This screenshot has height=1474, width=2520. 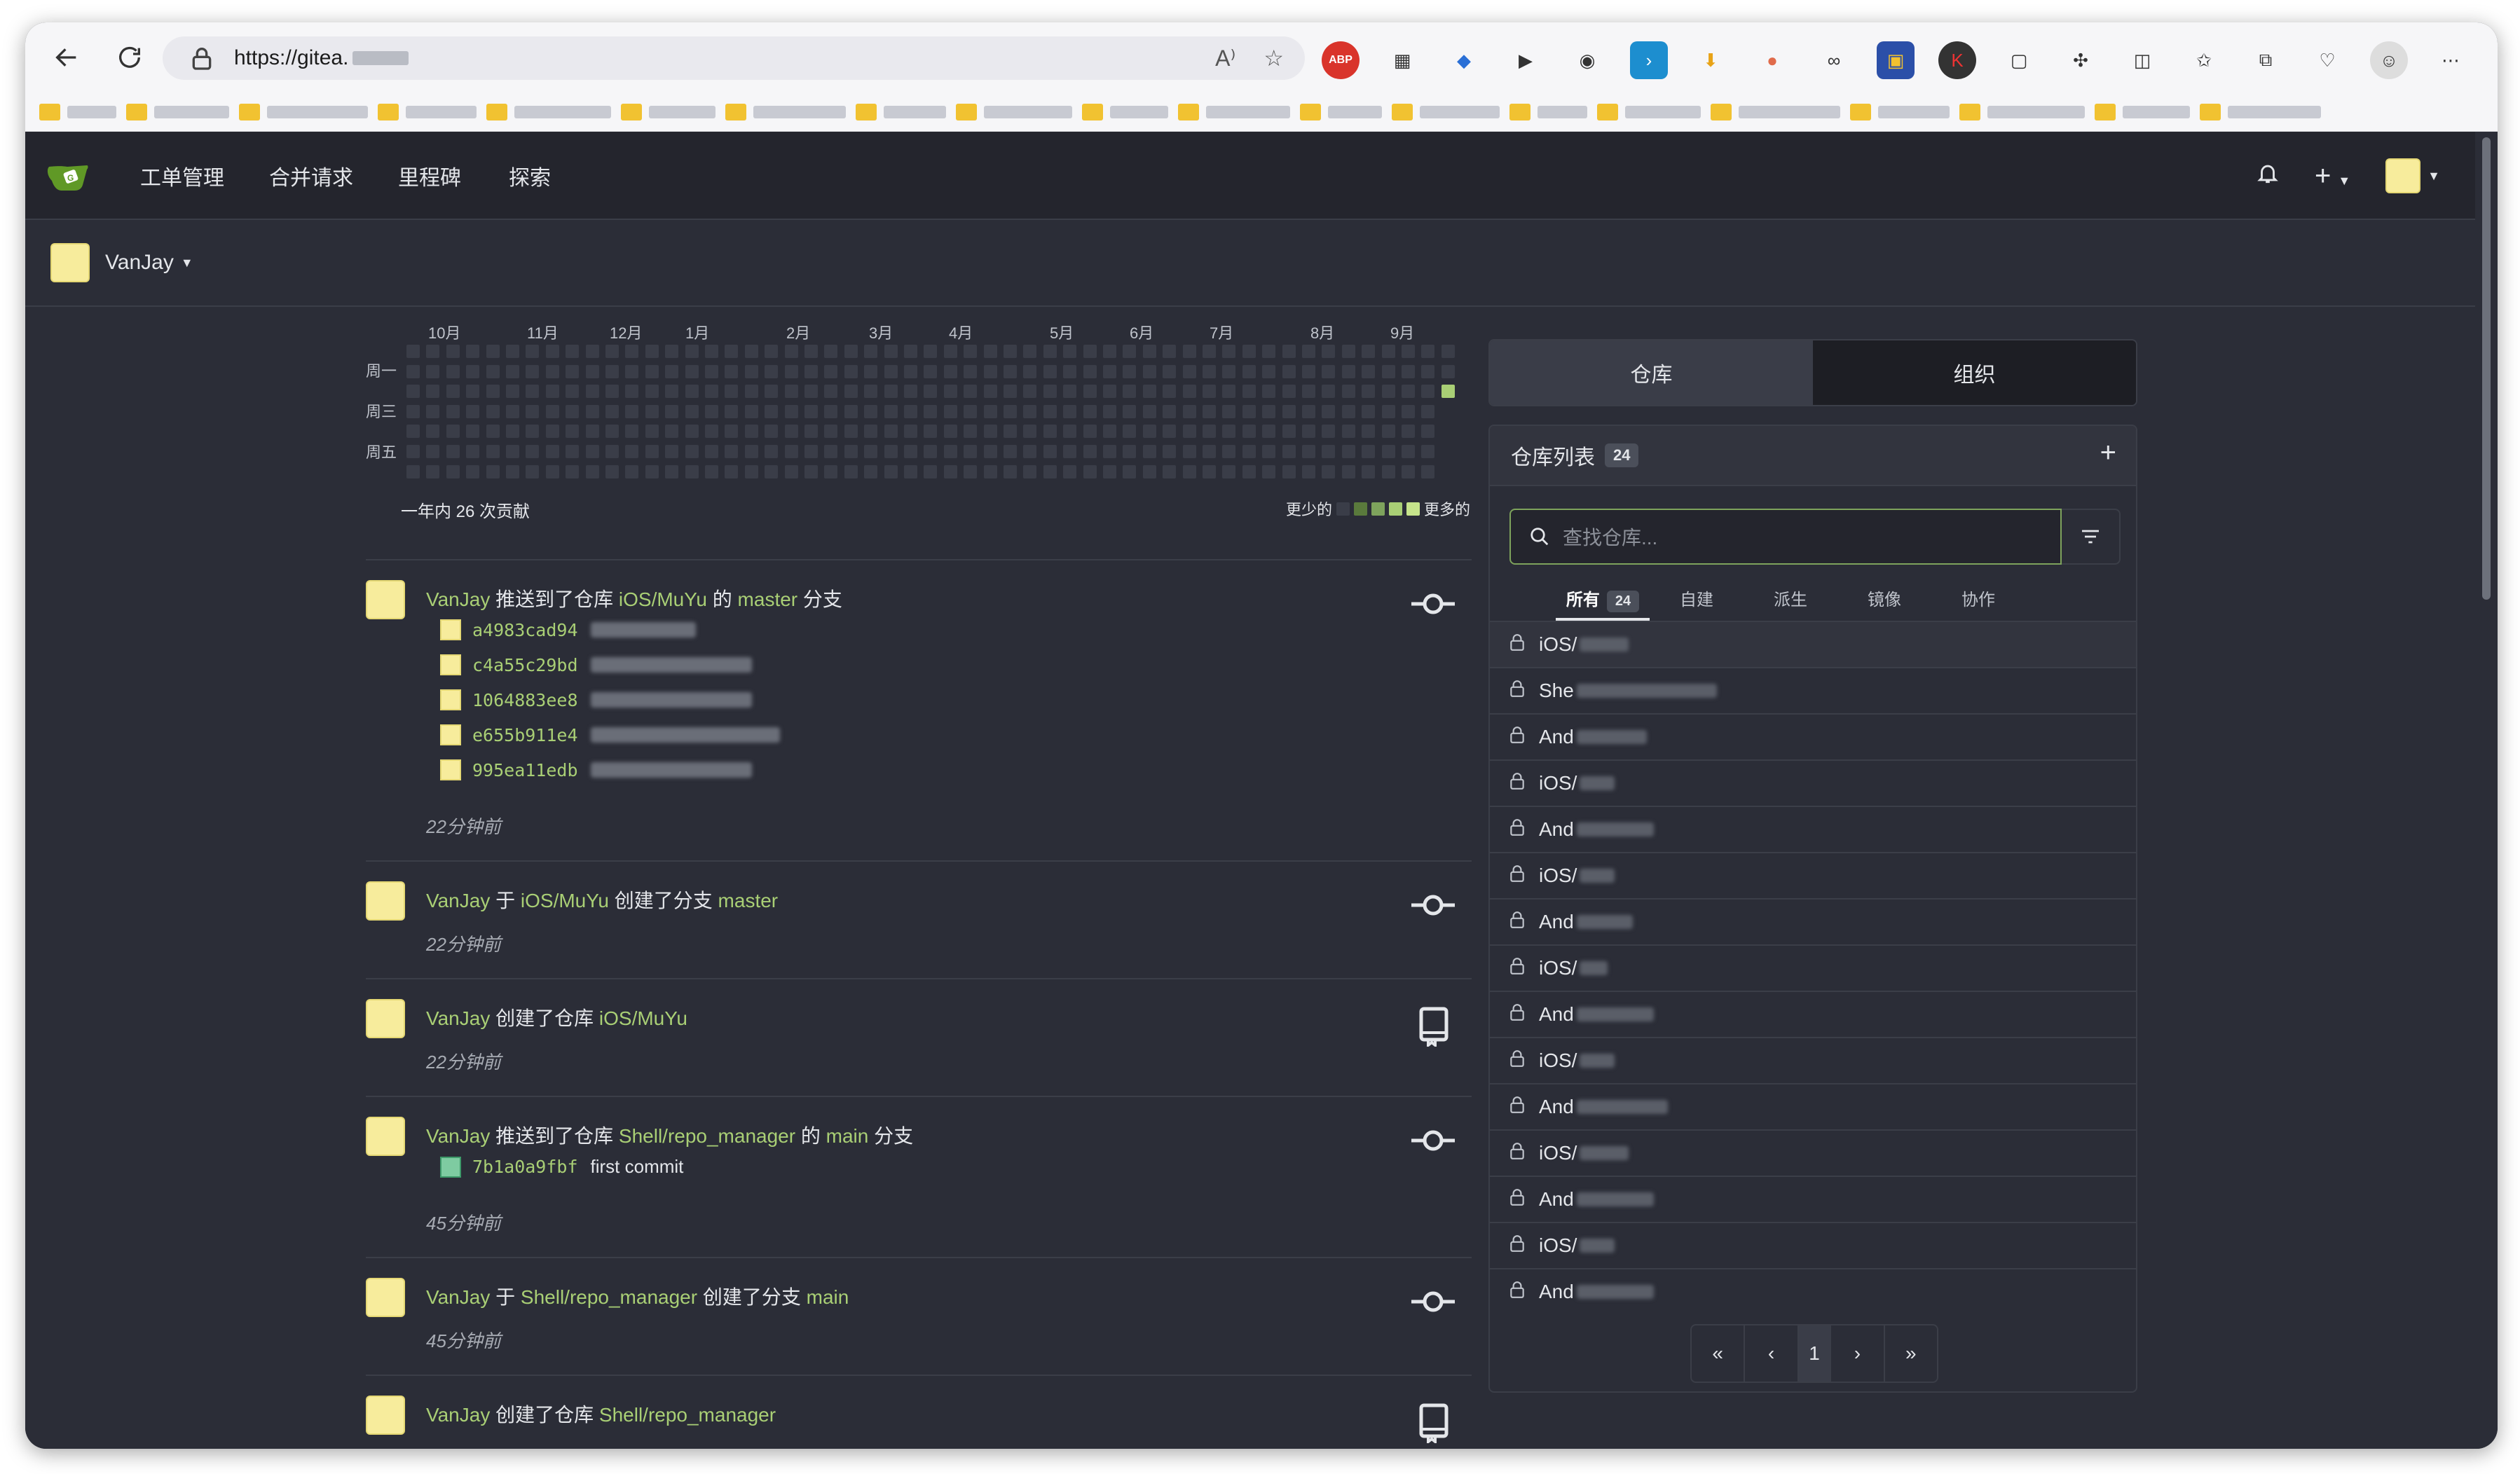 What do you see at coordinates (2142, 60) in the screenshot?
I see `split-screen-icon: ◫` at bounding box center [2142, 60].